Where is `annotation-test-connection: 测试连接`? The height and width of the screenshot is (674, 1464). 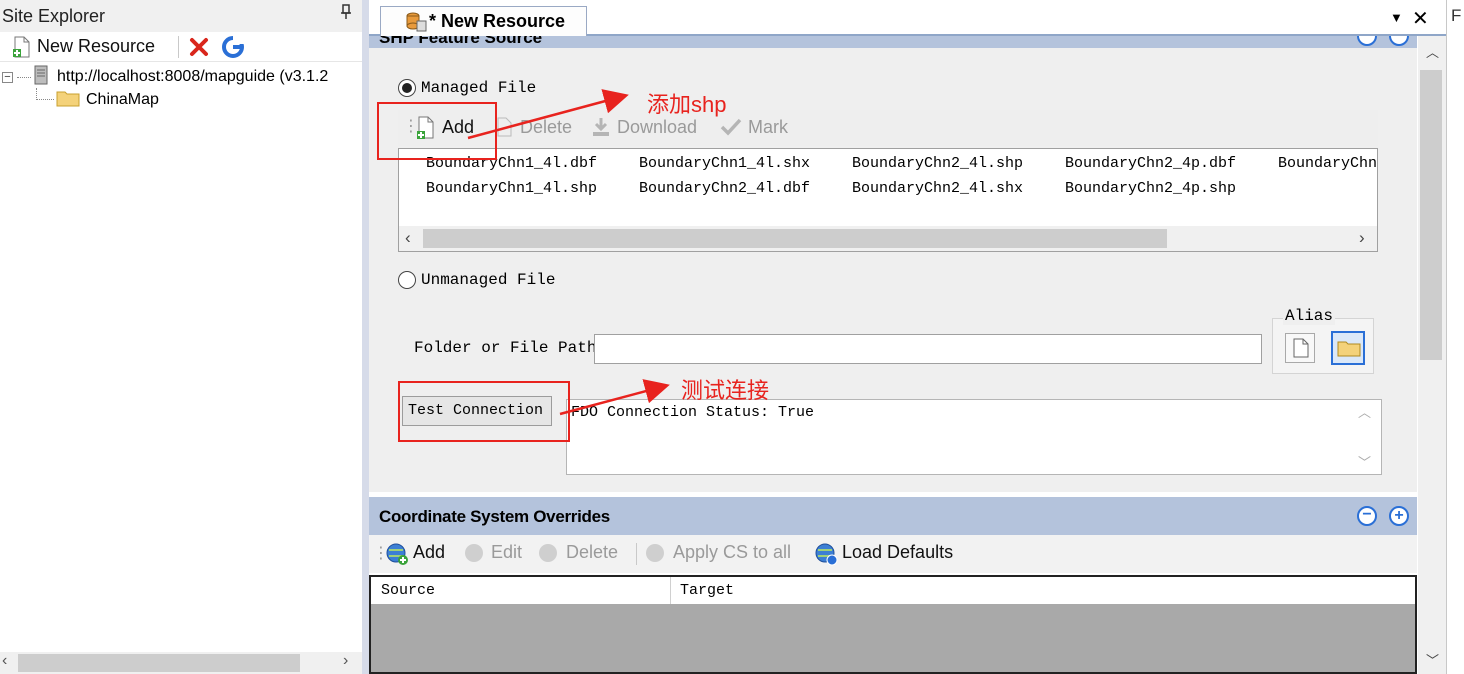
annotation-test-connection: 测试连接 is located at coordinates (725, 390).